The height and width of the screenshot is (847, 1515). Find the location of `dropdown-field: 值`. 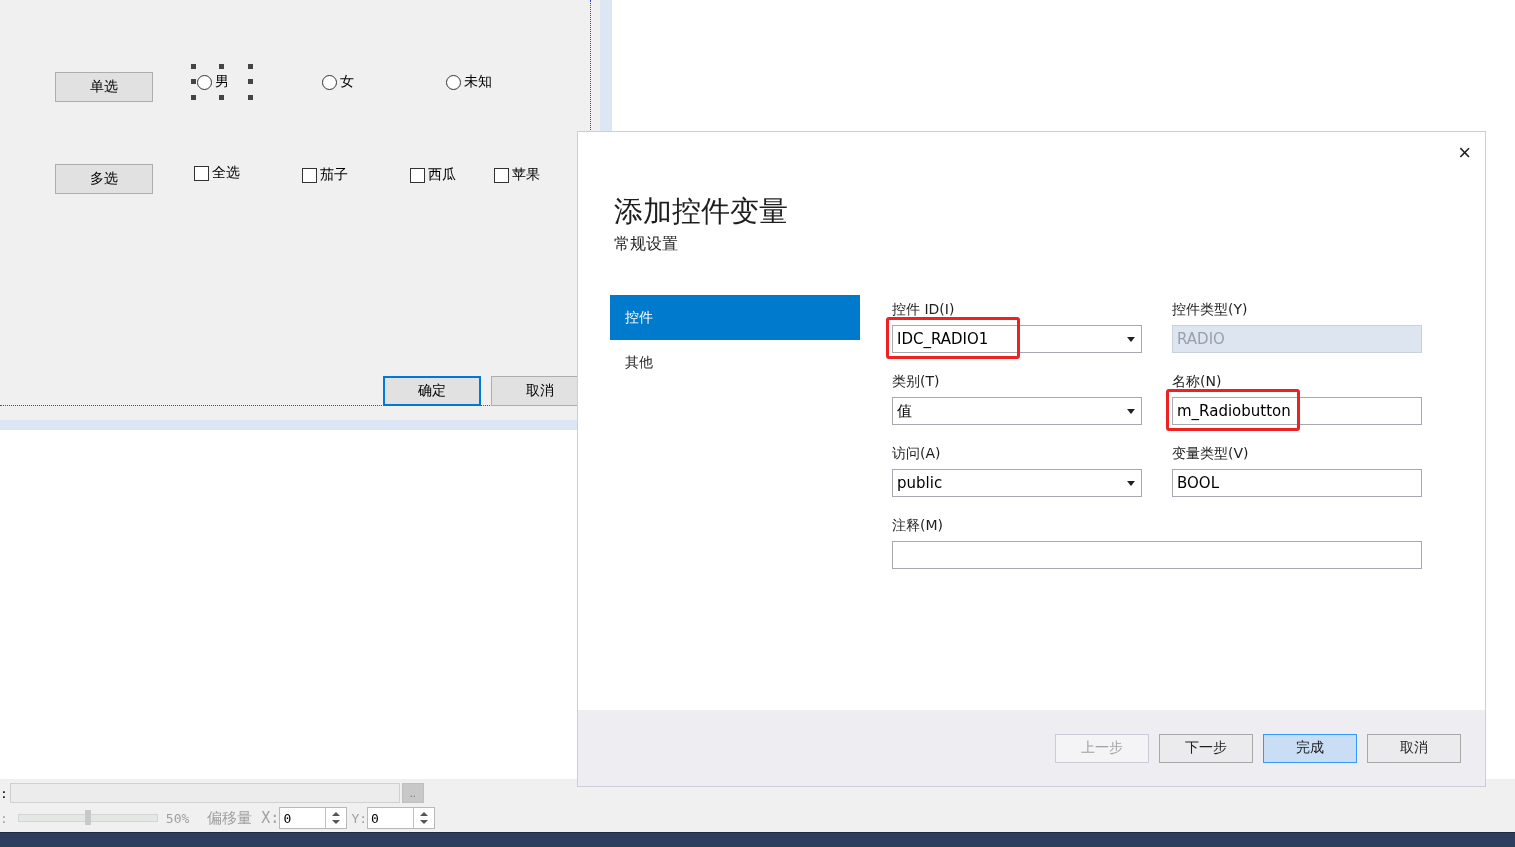

dropdown-field: 值 is located at coordinates (1017, 411).